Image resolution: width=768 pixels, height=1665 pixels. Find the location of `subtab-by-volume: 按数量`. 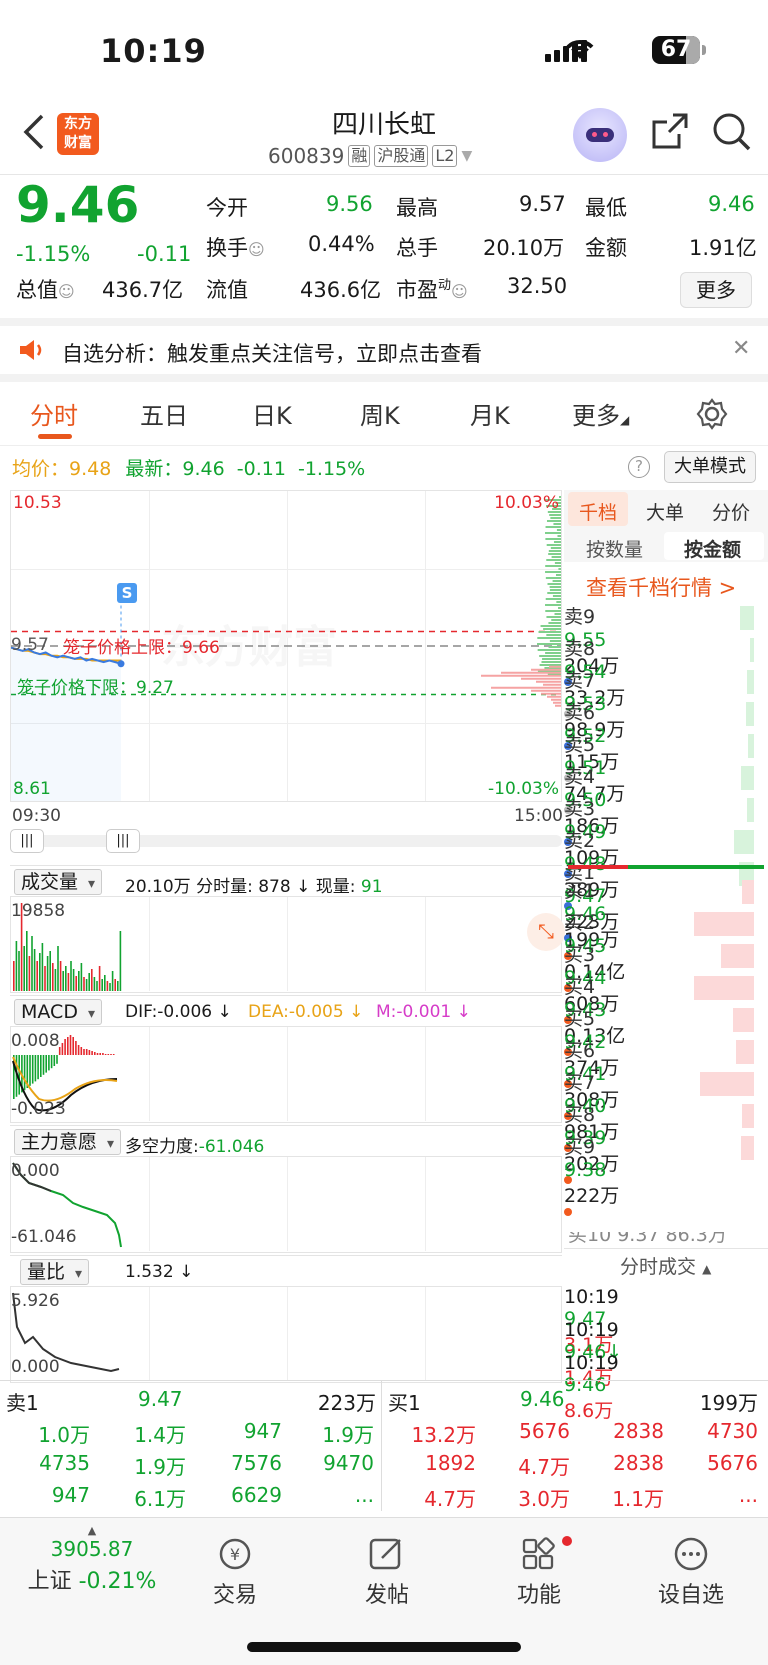

subtab-by-volume: 按数量 is located at coordinates (614, 548).